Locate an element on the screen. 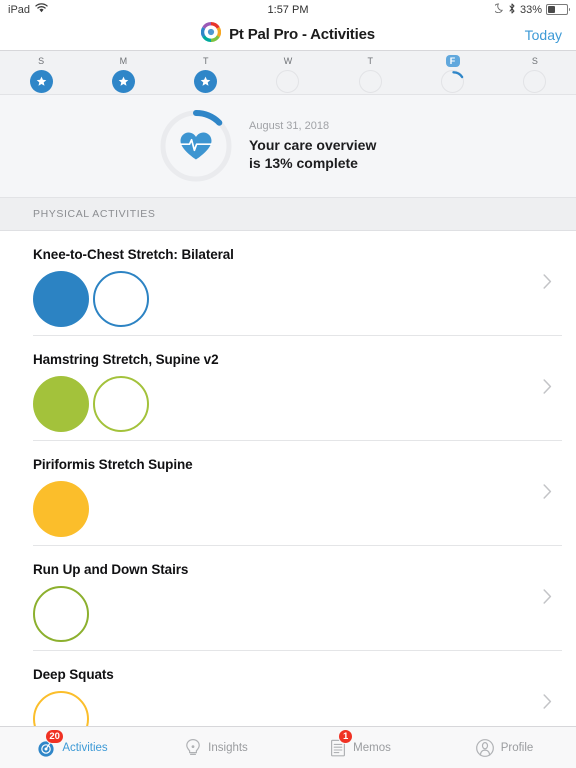 The image size is (576, 768). day-cell-wednesday: W is located at coordinates (288, 74).